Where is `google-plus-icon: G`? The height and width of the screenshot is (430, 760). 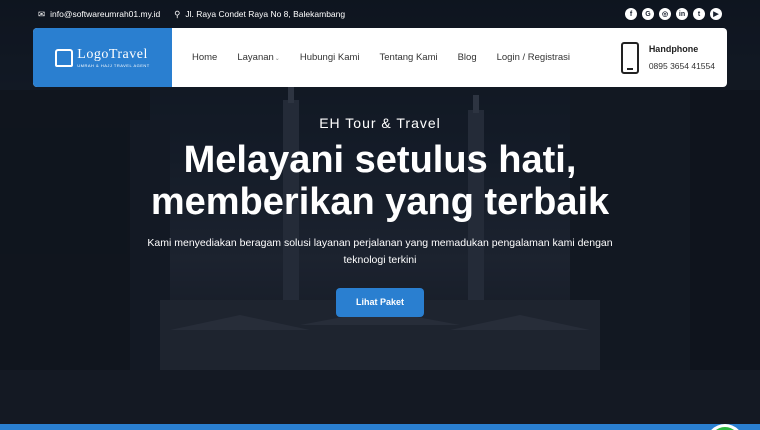
google-plus-icon: G is located at coordinates (648, 14).